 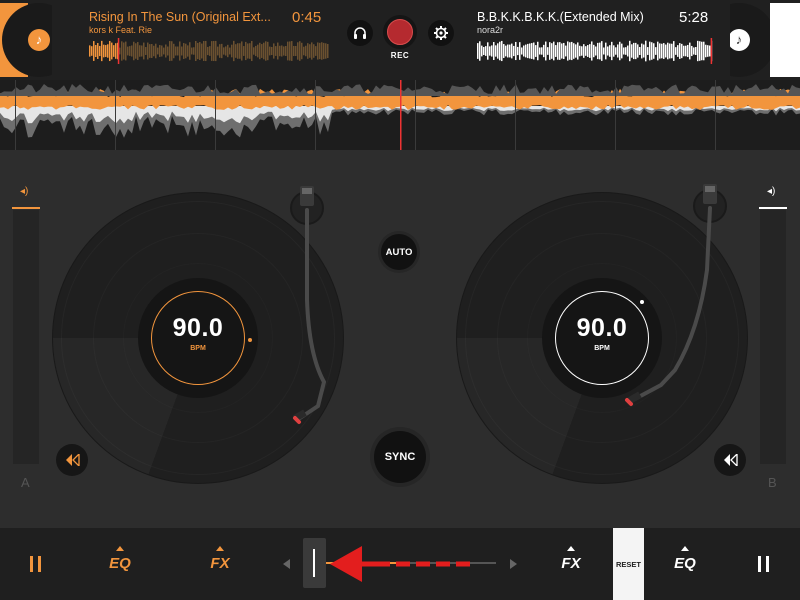 What do you see at coordinates (513, 564) in the screenshot?
I see `crossfader-right-arrow-icon` at bounding box center [513, 564].